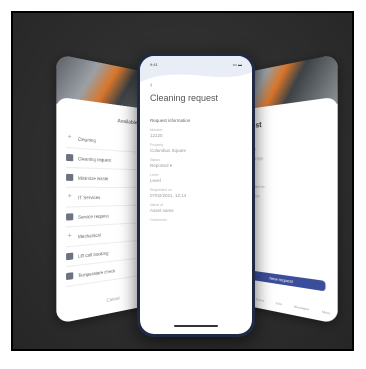 The width and height of the screenshot is (366, 369). What do you see at coordinates (170, 120) in the screenshot?
I see `section-heading: Request information` at bounding box center [170, 120].